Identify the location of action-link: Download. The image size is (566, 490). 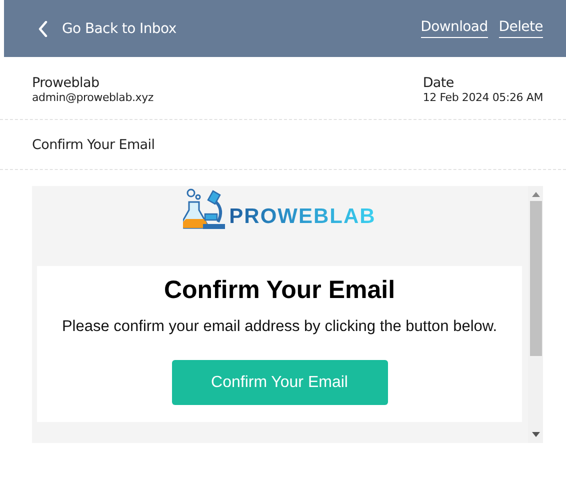
(454, 28).